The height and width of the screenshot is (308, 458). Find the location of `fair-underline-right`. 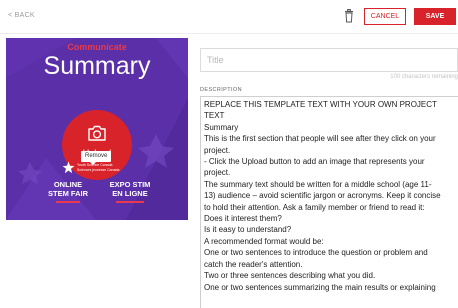

fair-underline-right is located at coordinates (130, 202).